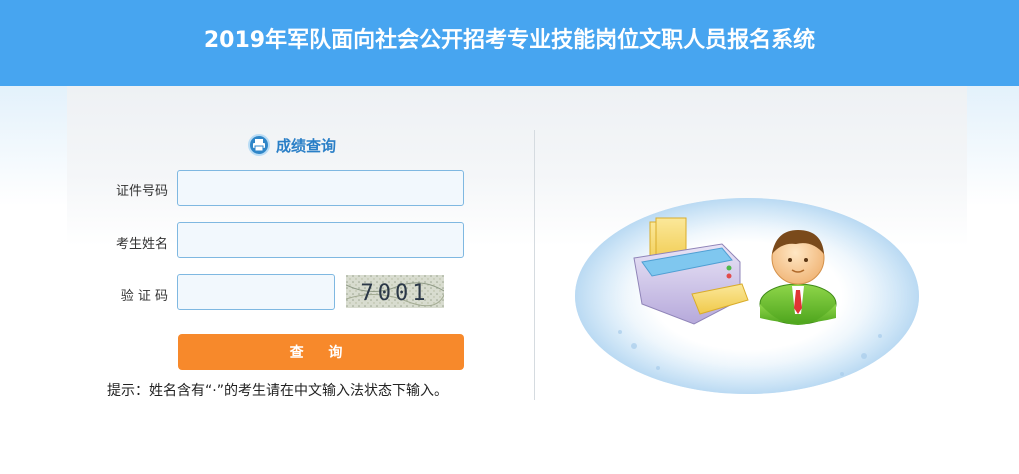 The width and height of the screenshot is (1019, 474). I want to click on printer-icon, so click(259, 145).